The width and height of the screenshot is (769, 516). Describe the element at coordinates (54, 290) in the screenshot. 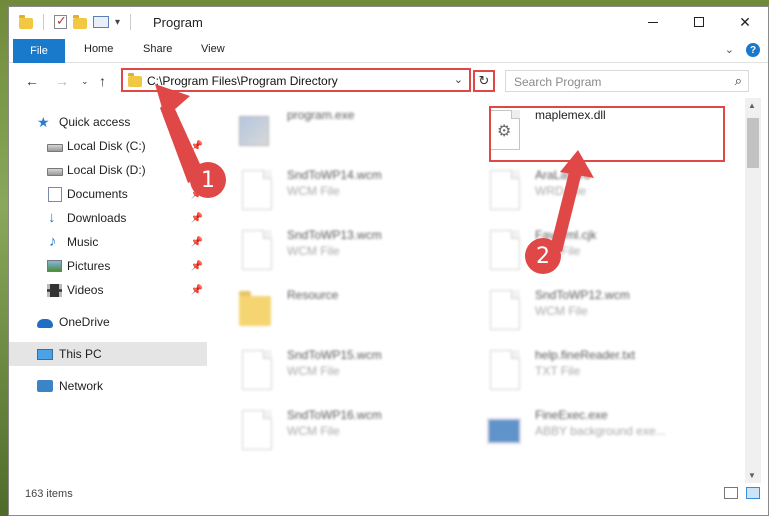

I see `videos-icon` at that location.